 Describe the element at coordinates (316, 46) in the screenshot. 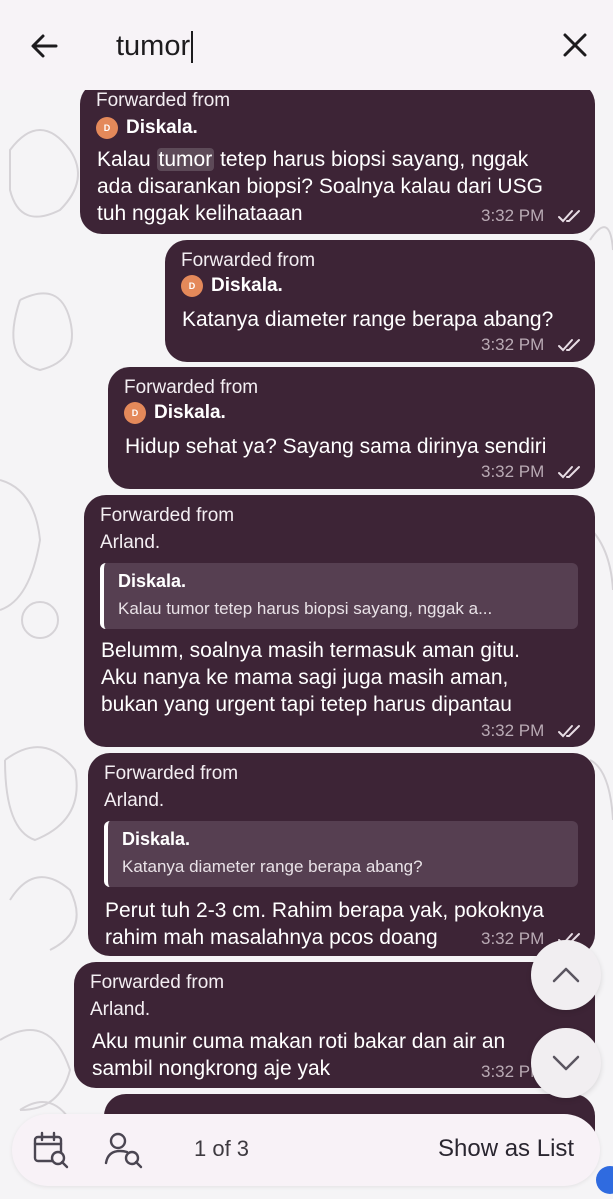

I see `search-input: tumor` at that location.